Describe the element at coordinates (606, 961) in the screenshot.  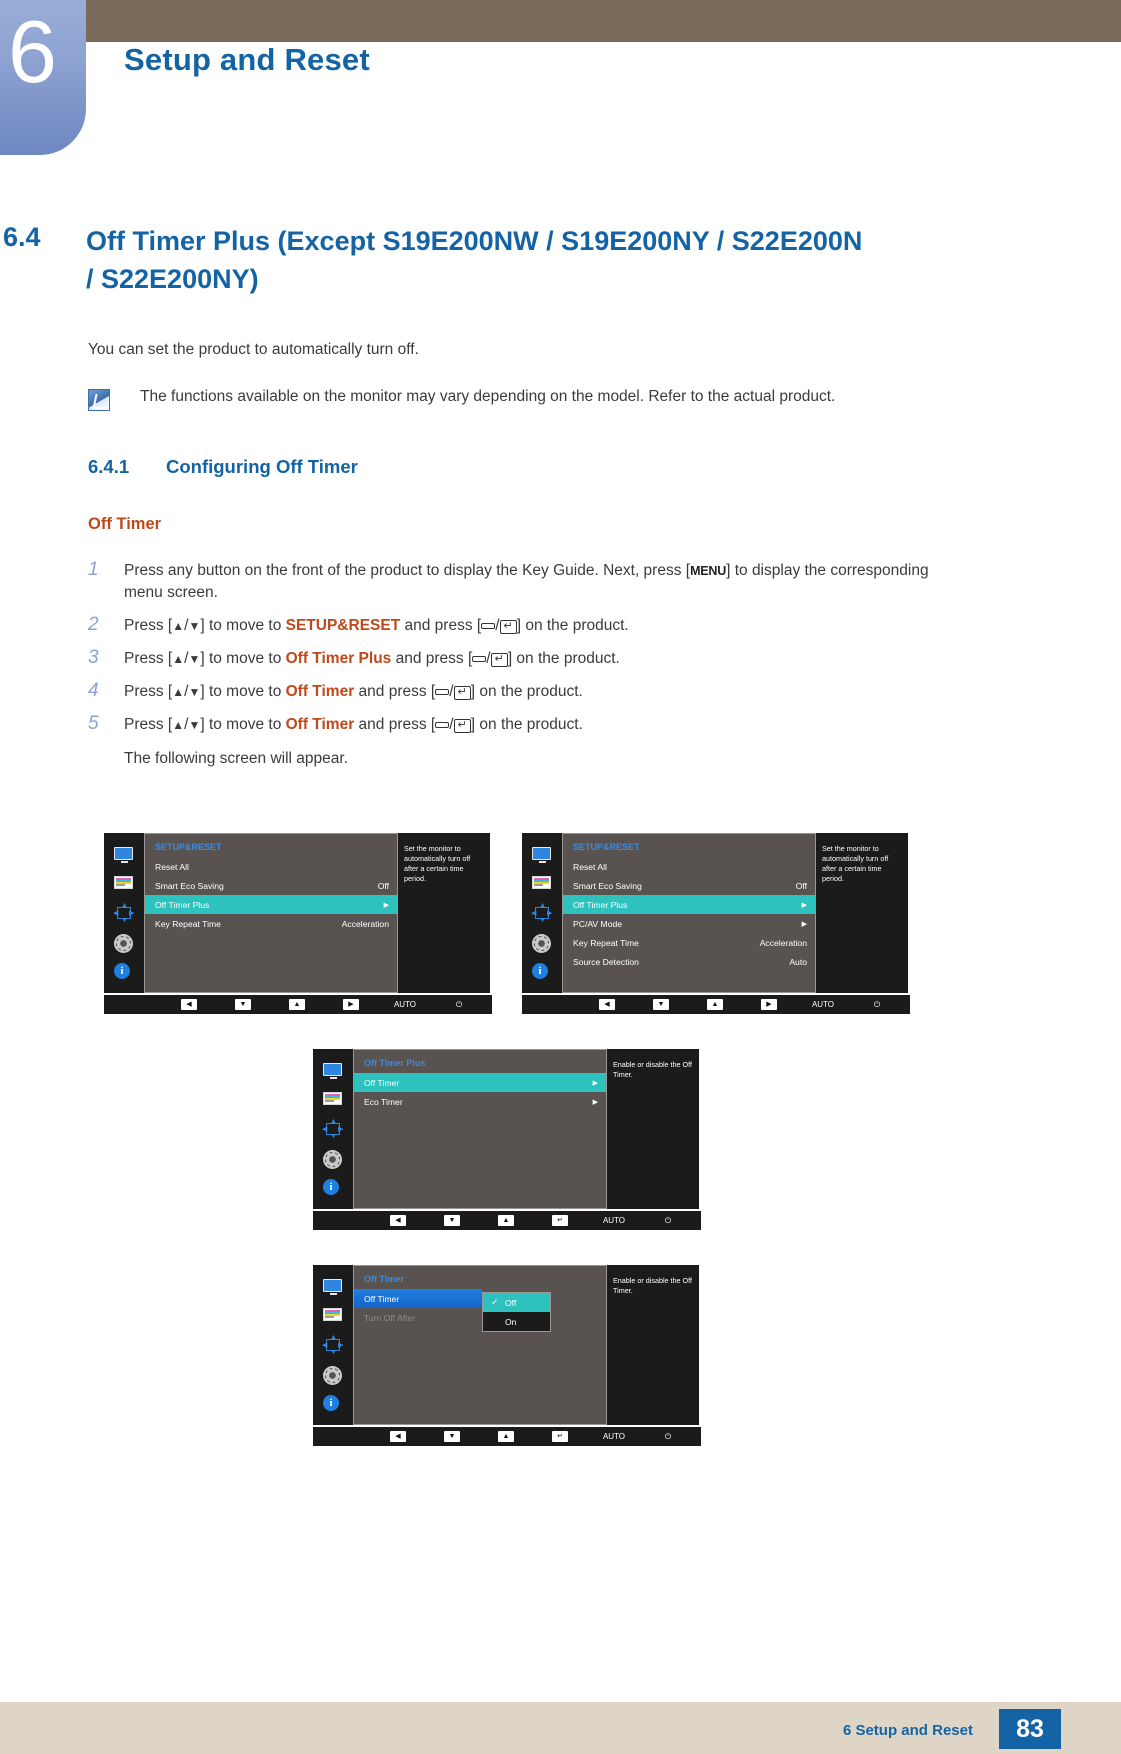
I see `osd-menu-item-label: Source Detection` at that location.